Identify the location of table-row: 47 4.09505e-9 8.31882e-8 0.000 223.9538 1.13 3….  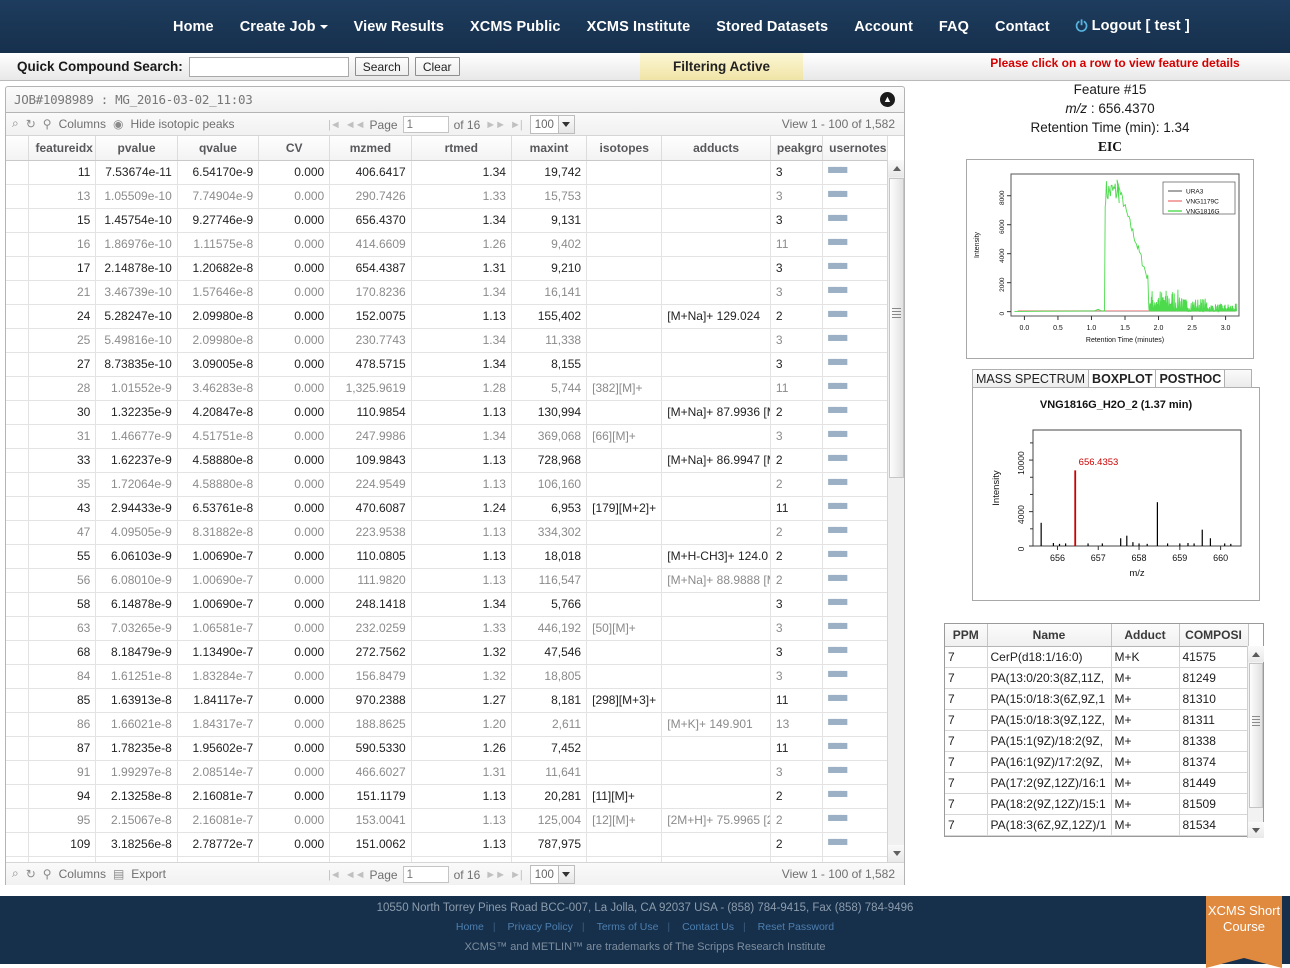
(447, 532).